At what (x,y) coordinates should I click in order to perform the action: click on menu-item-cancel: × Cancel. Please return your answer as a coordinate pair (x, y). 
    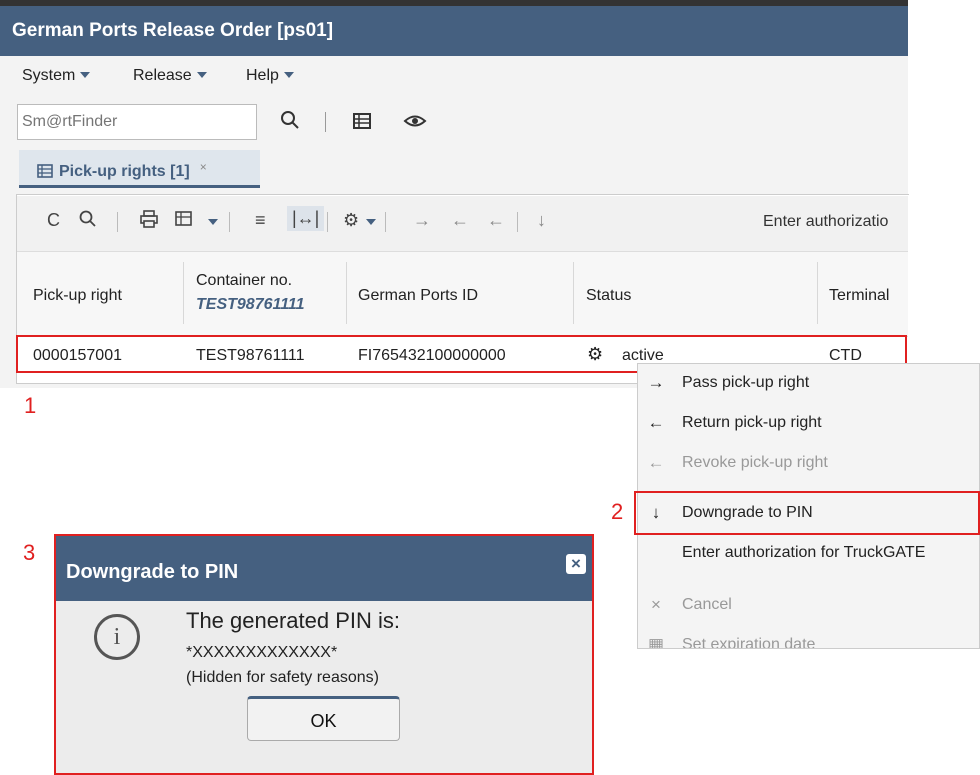
    Looking at the image, I should click on (808, 605).